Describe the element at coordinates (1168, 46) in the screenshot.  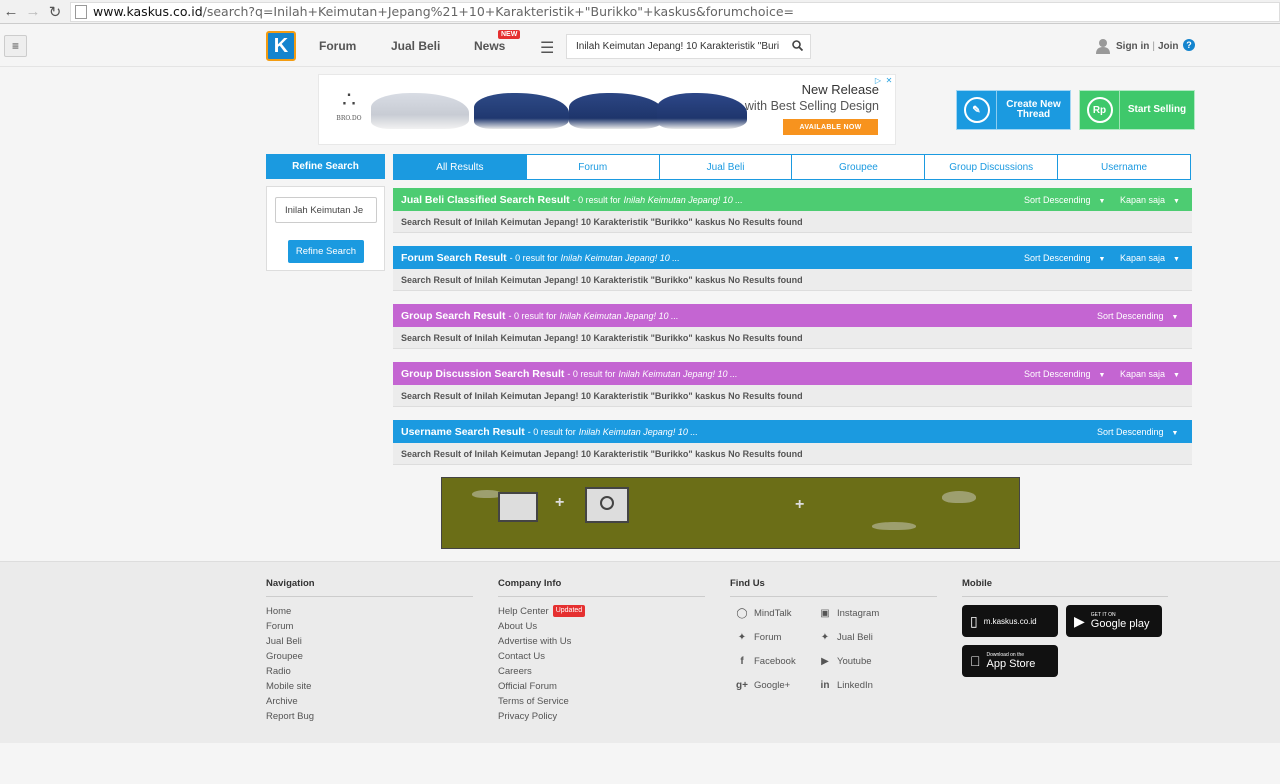
I see `join-link: Join` at that location.